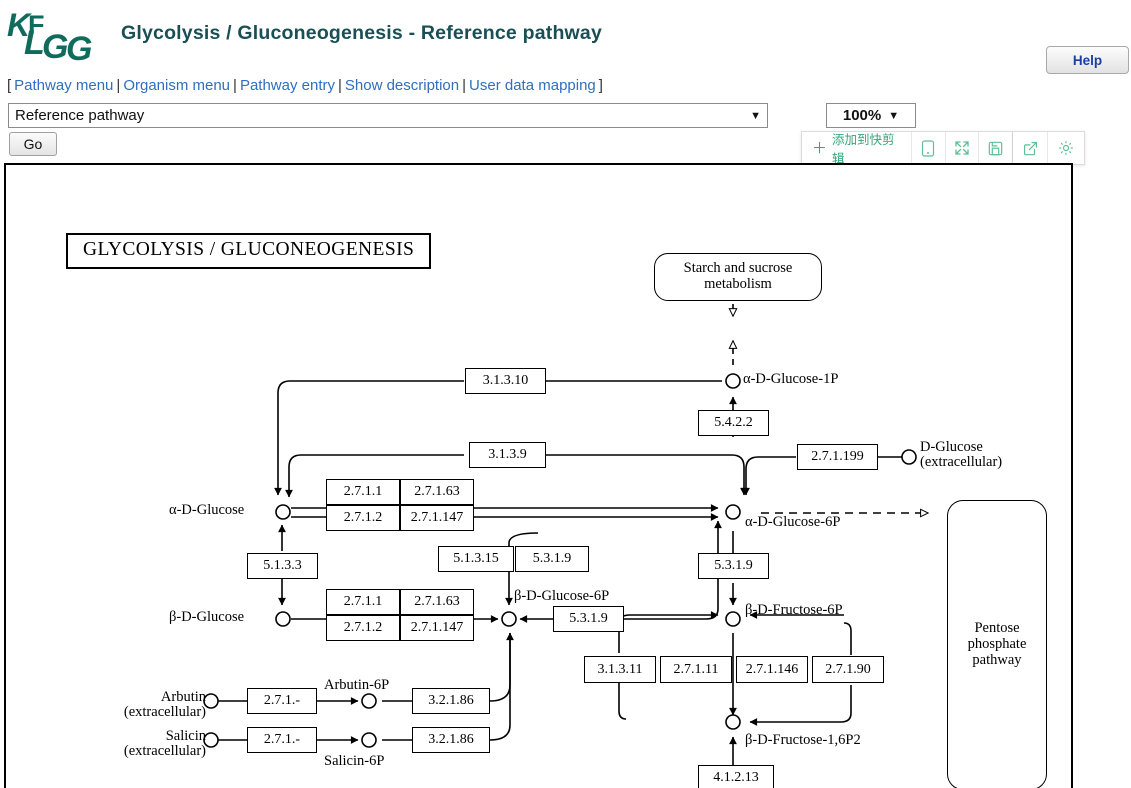 This screenshot has width=1131, height=788. I want to click on enzyme-2-7-1-199: 2.7.1.199, so click(837, 457).